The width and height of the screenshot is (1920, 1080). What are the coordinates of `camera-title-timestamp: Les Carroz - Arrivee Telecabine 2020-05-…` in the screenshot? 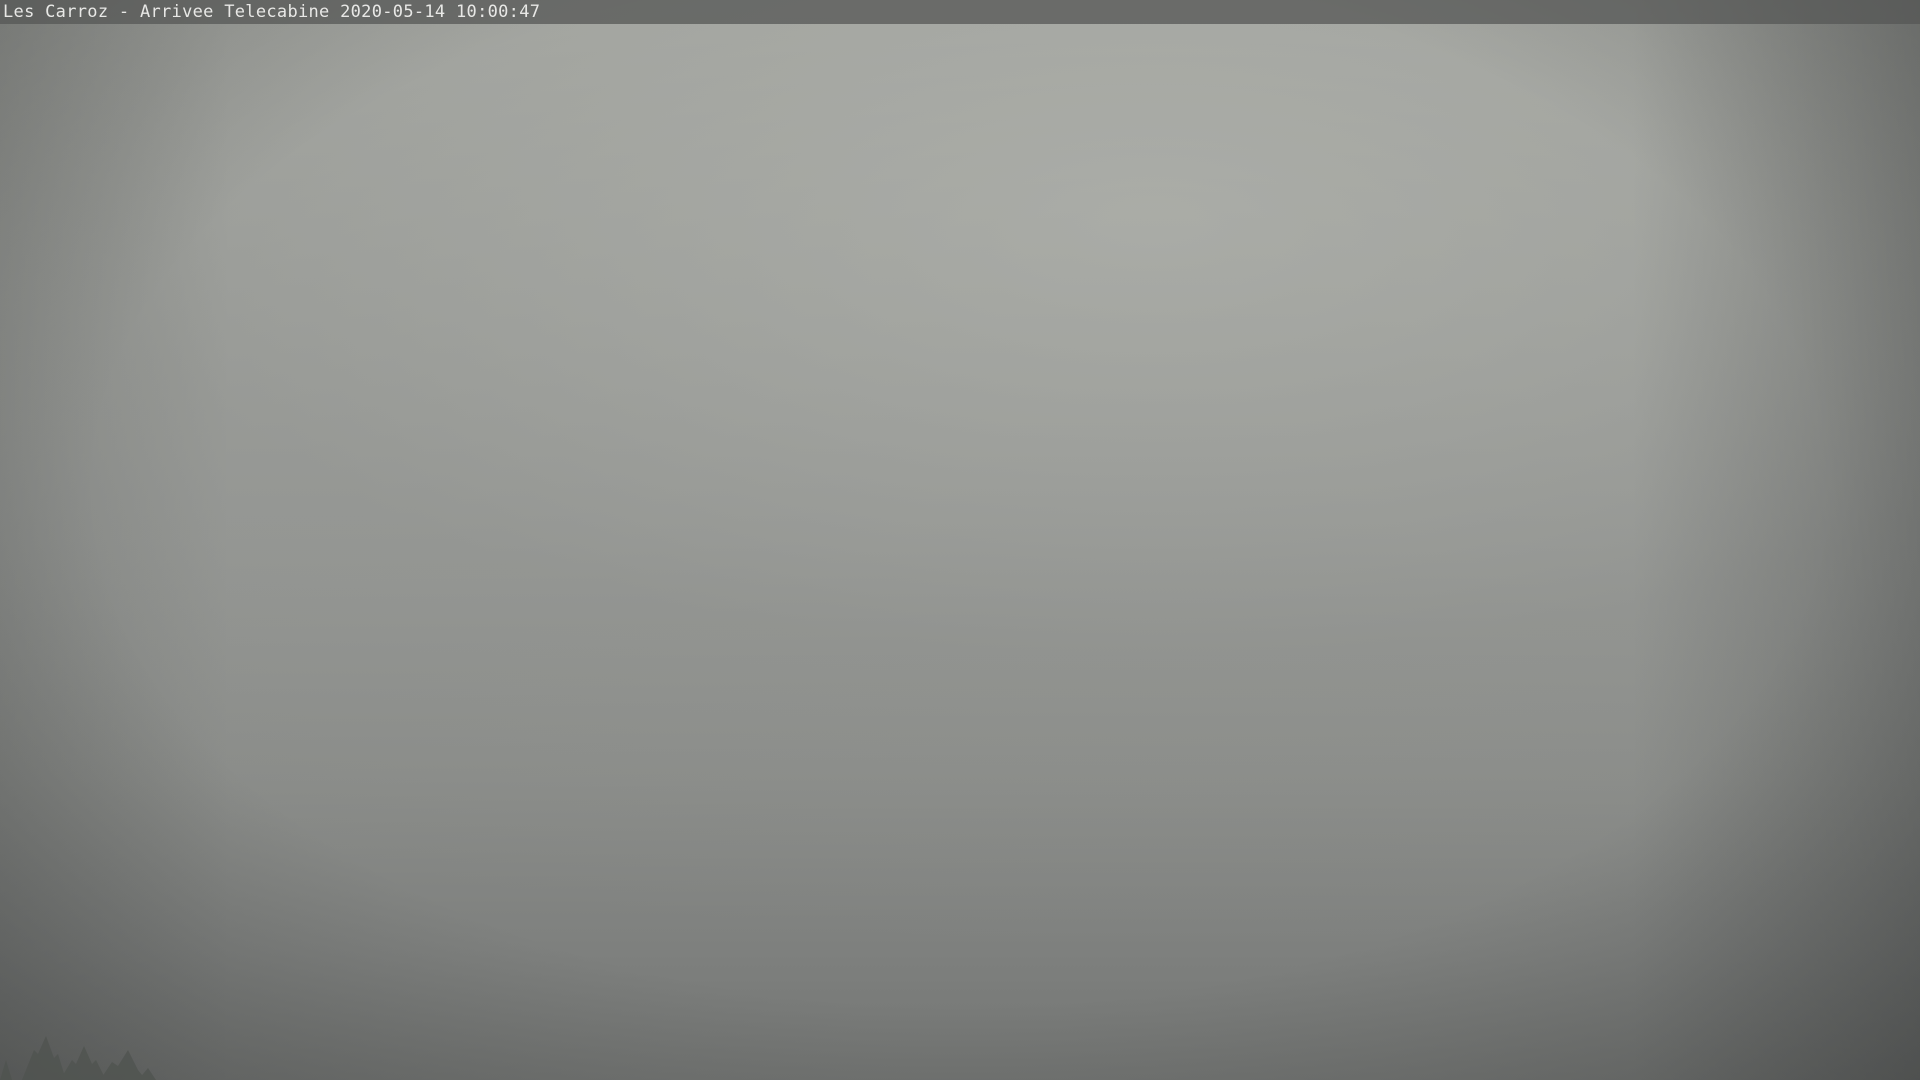 It's located at (272, 12).